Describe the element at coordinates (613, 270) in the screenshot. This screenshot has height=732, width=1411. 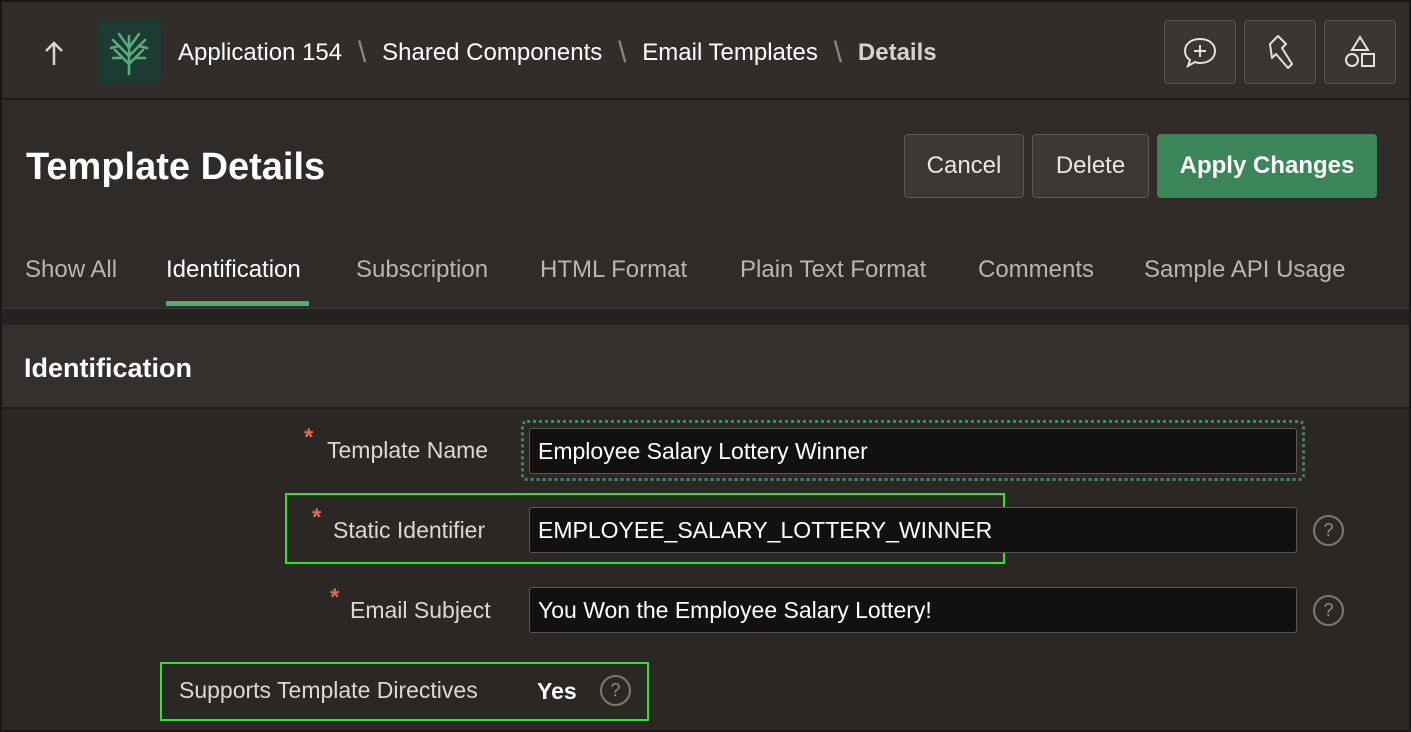
I see `tab-html-format: HTML Format` at that location.